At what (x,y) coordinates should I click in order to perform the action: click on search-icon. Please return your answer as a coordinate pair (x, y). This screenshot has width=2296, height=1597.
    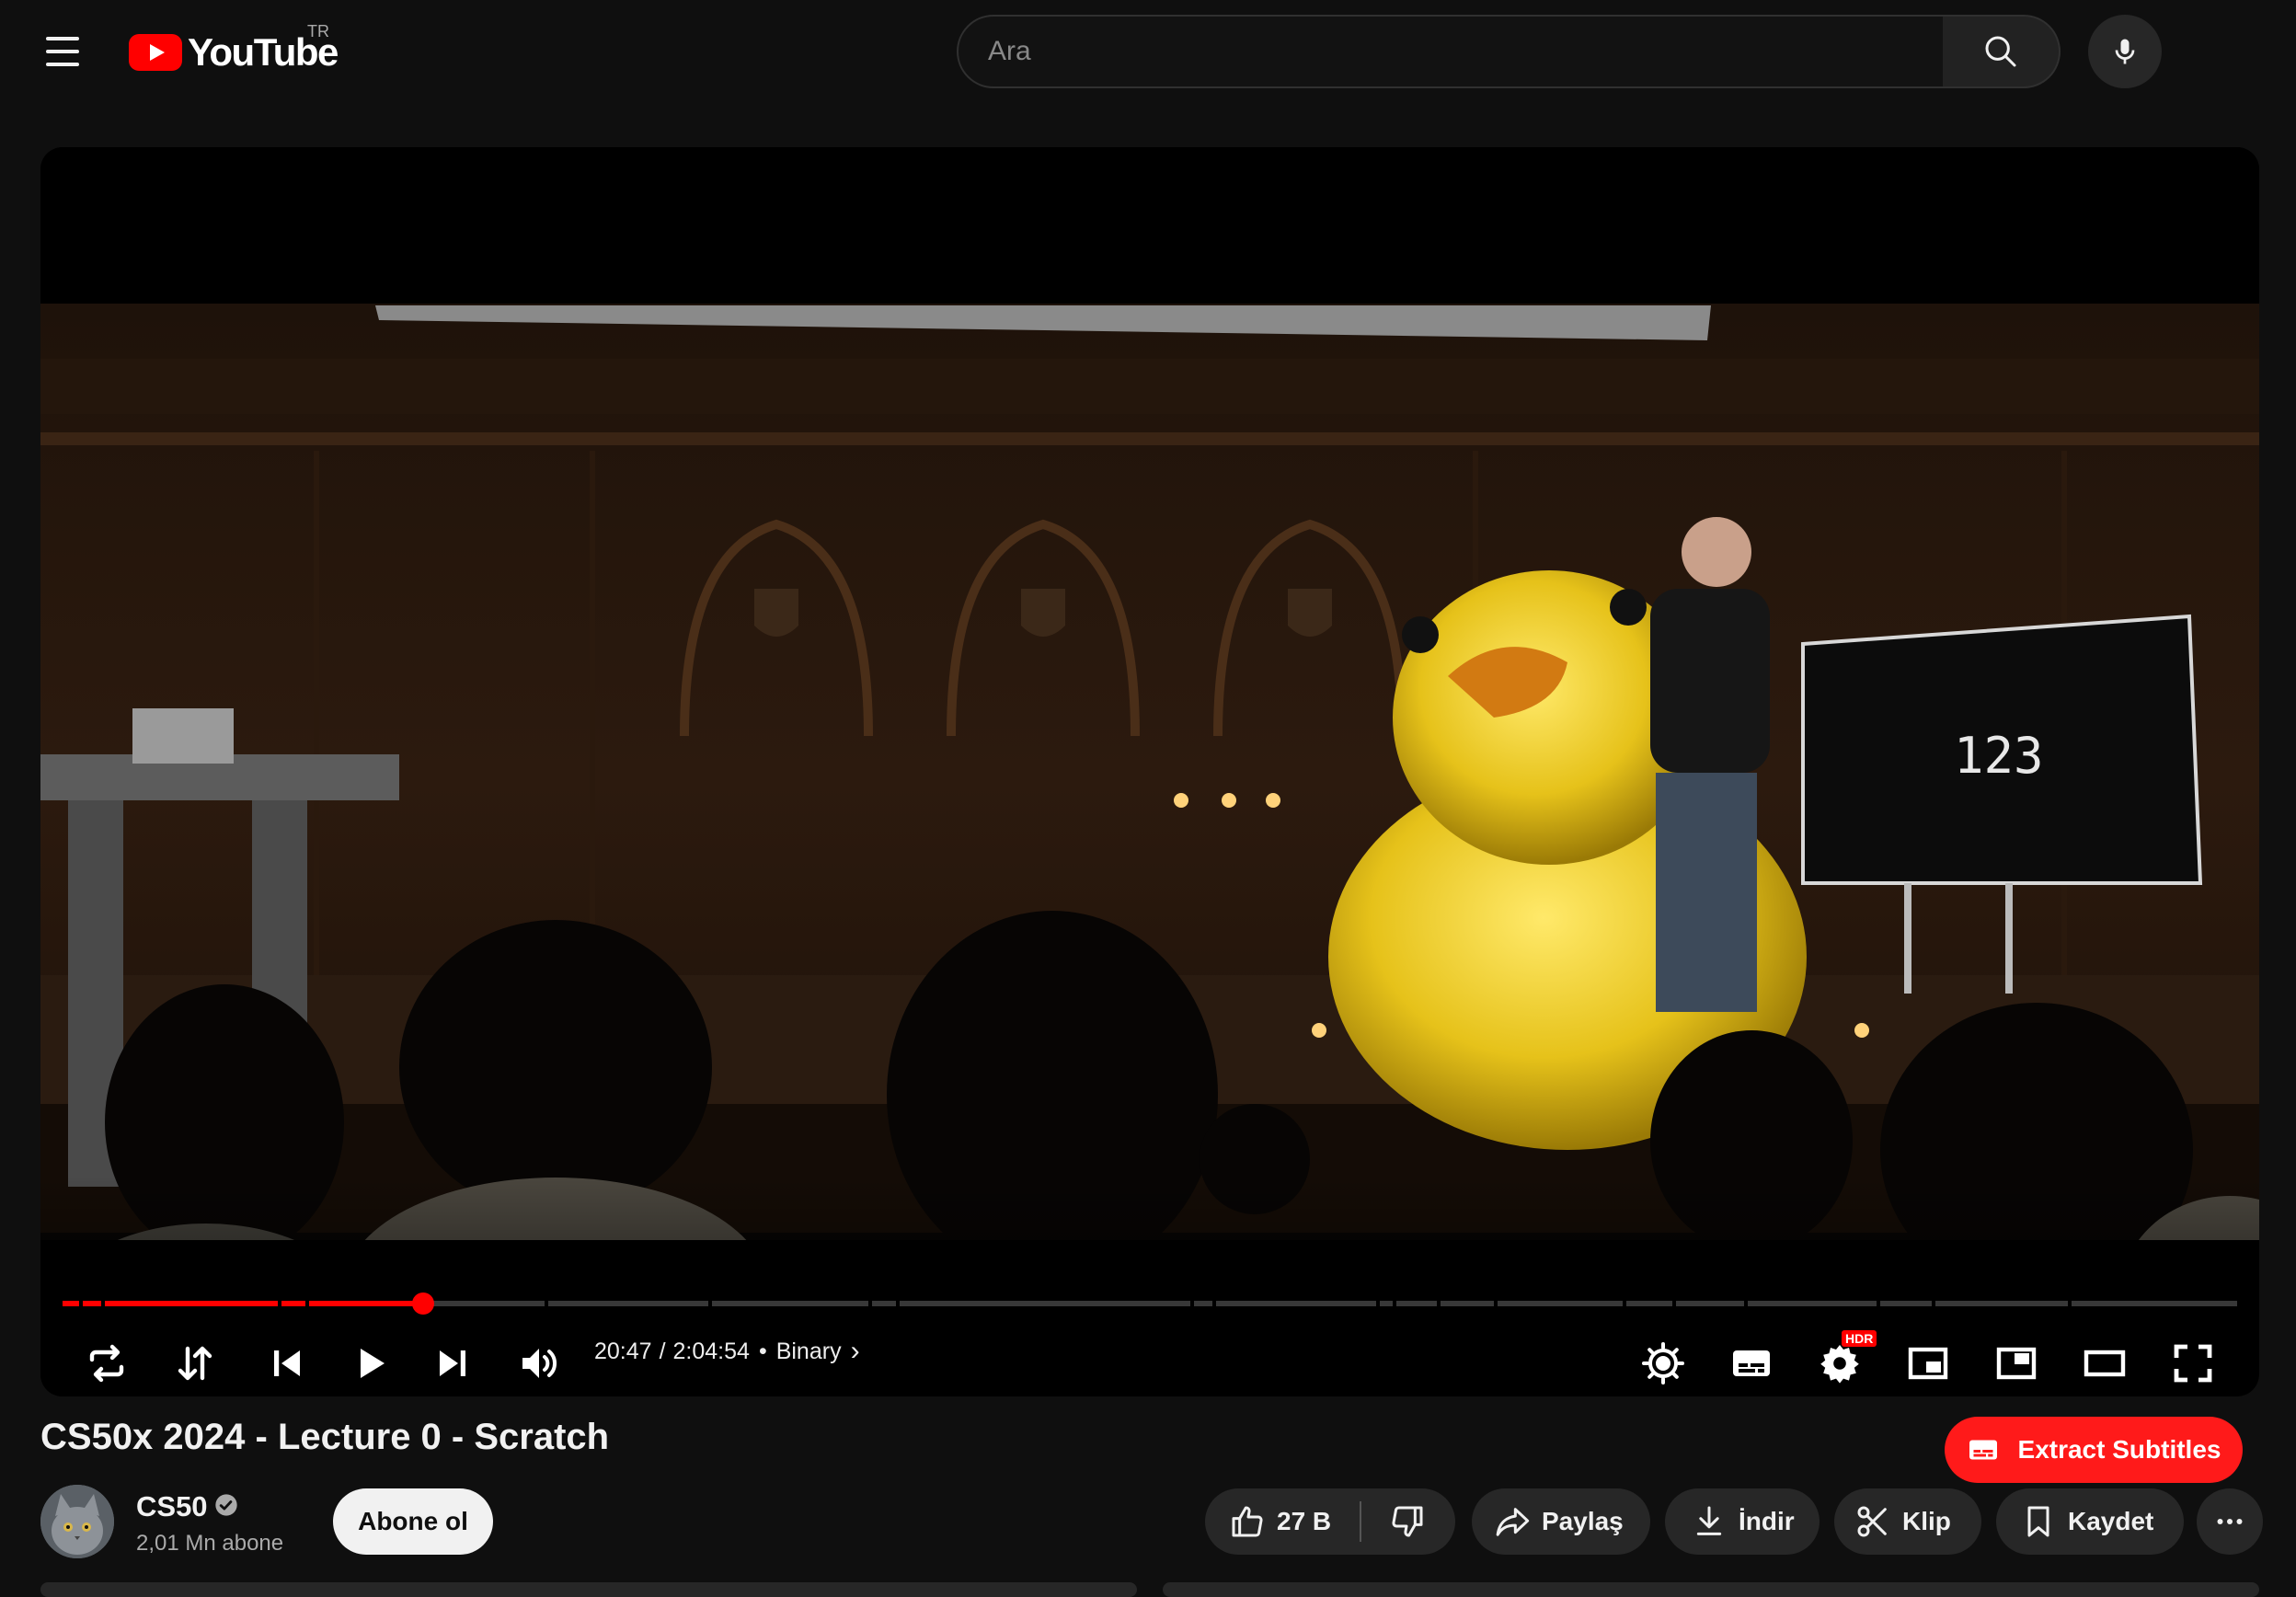
    Looking at the image, I should click on (2000, 51).